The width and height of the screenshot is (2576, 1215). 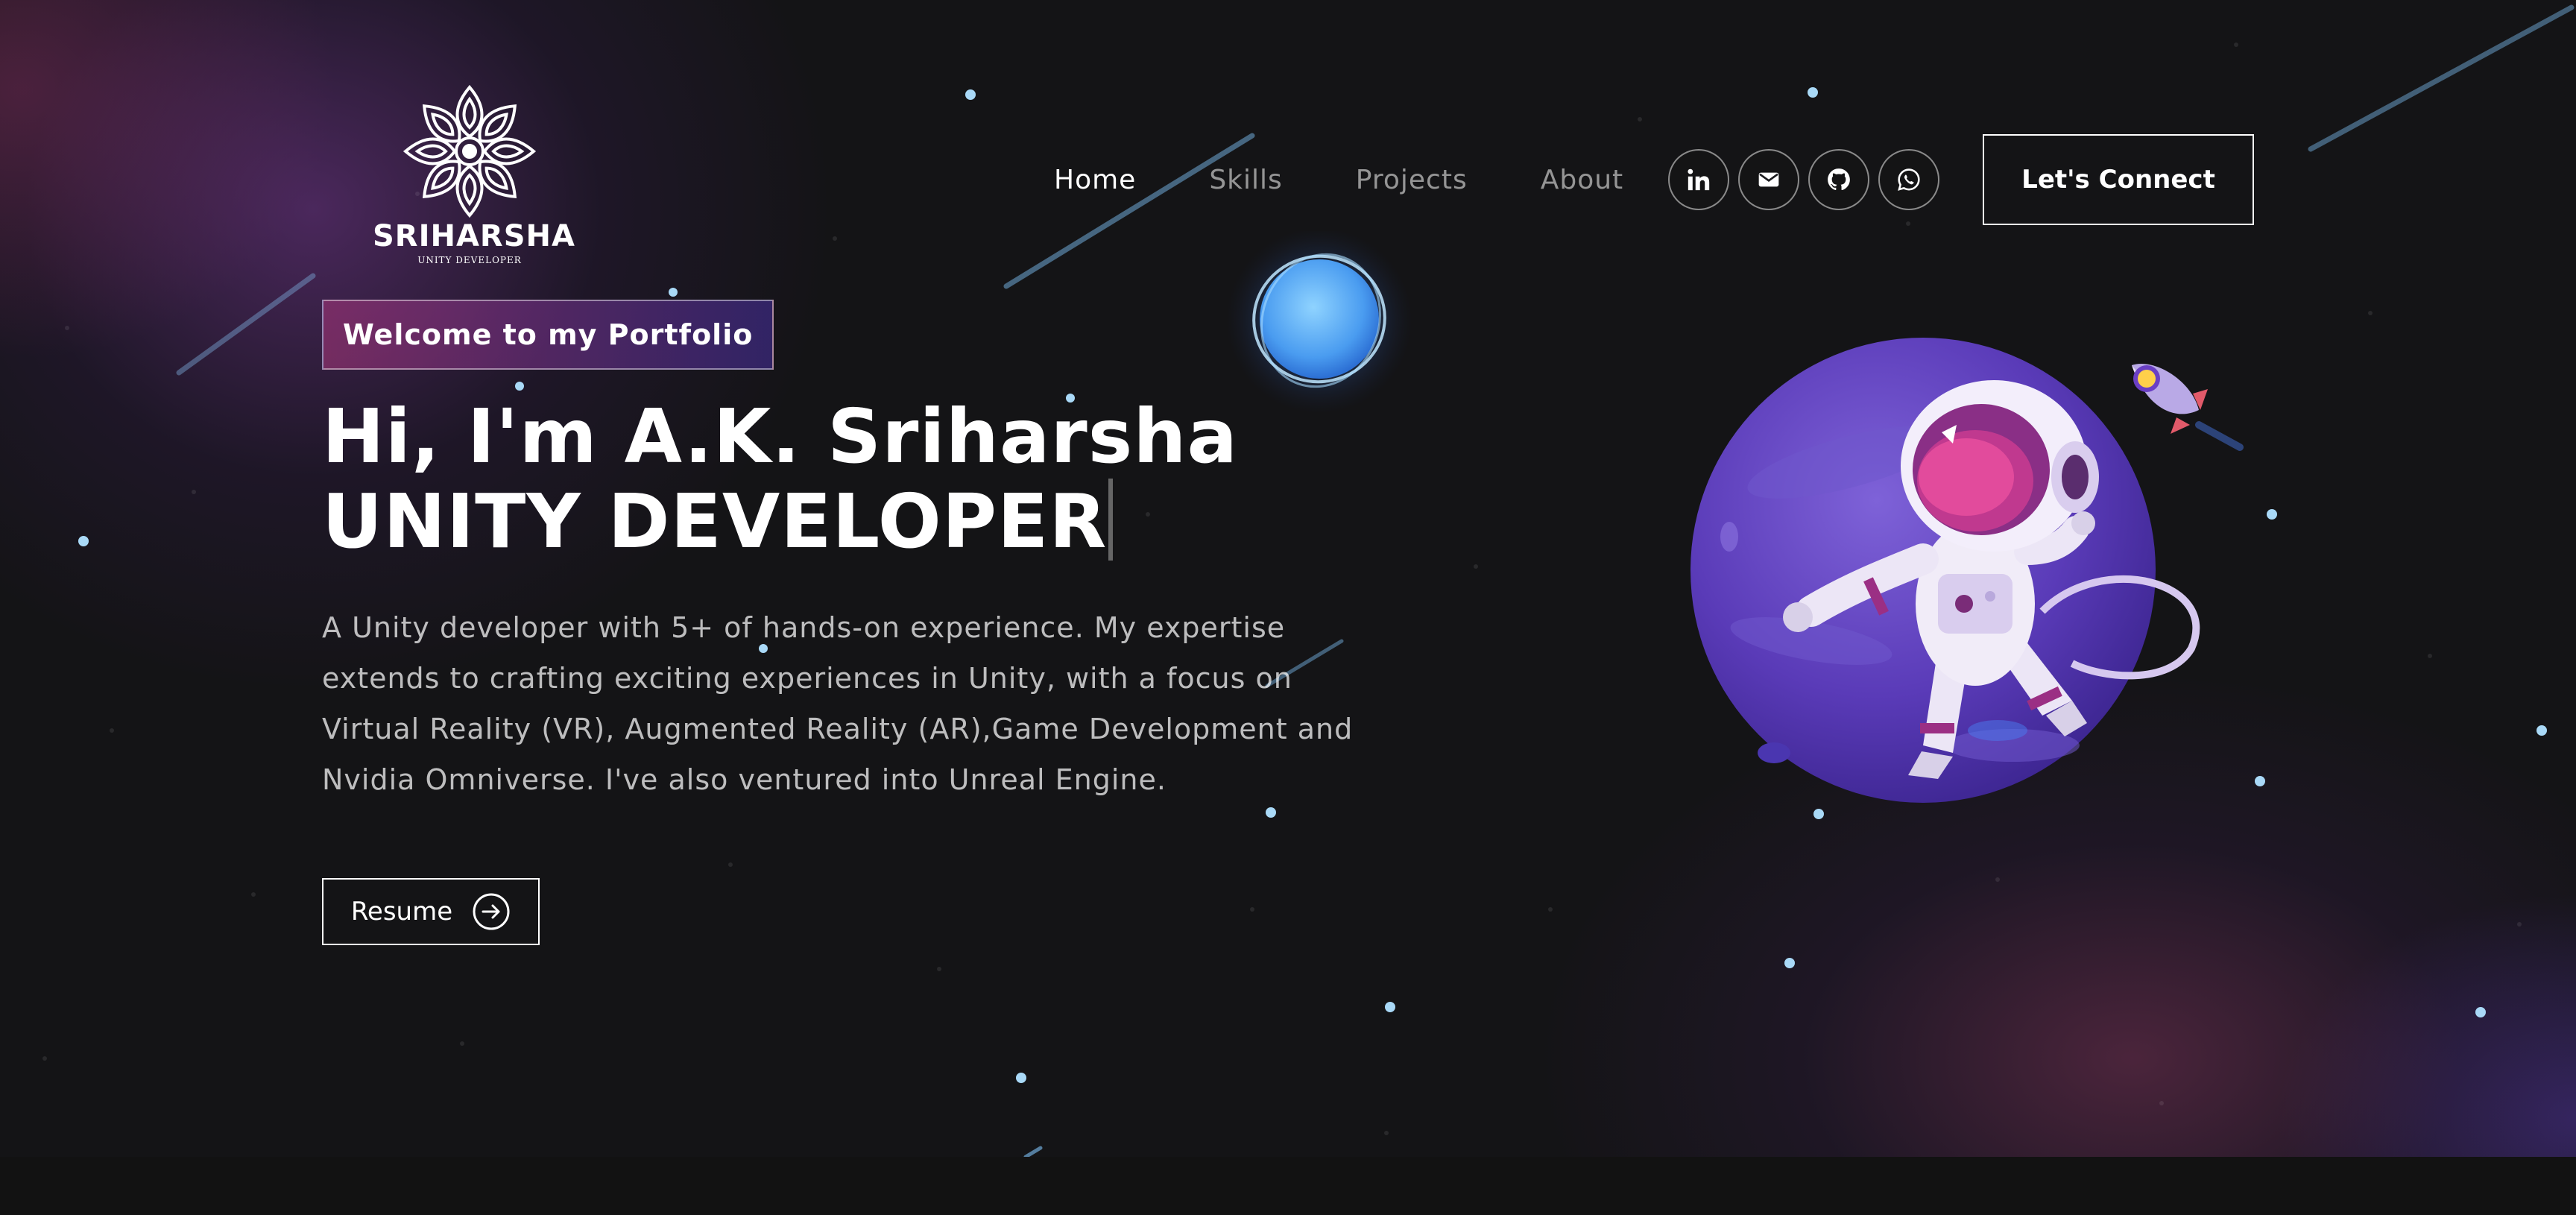 What do you see at coordinates (1245, 180) in the screenshot?
I see `nav-link-skills: Skills` at bounding box center [1245, 180].